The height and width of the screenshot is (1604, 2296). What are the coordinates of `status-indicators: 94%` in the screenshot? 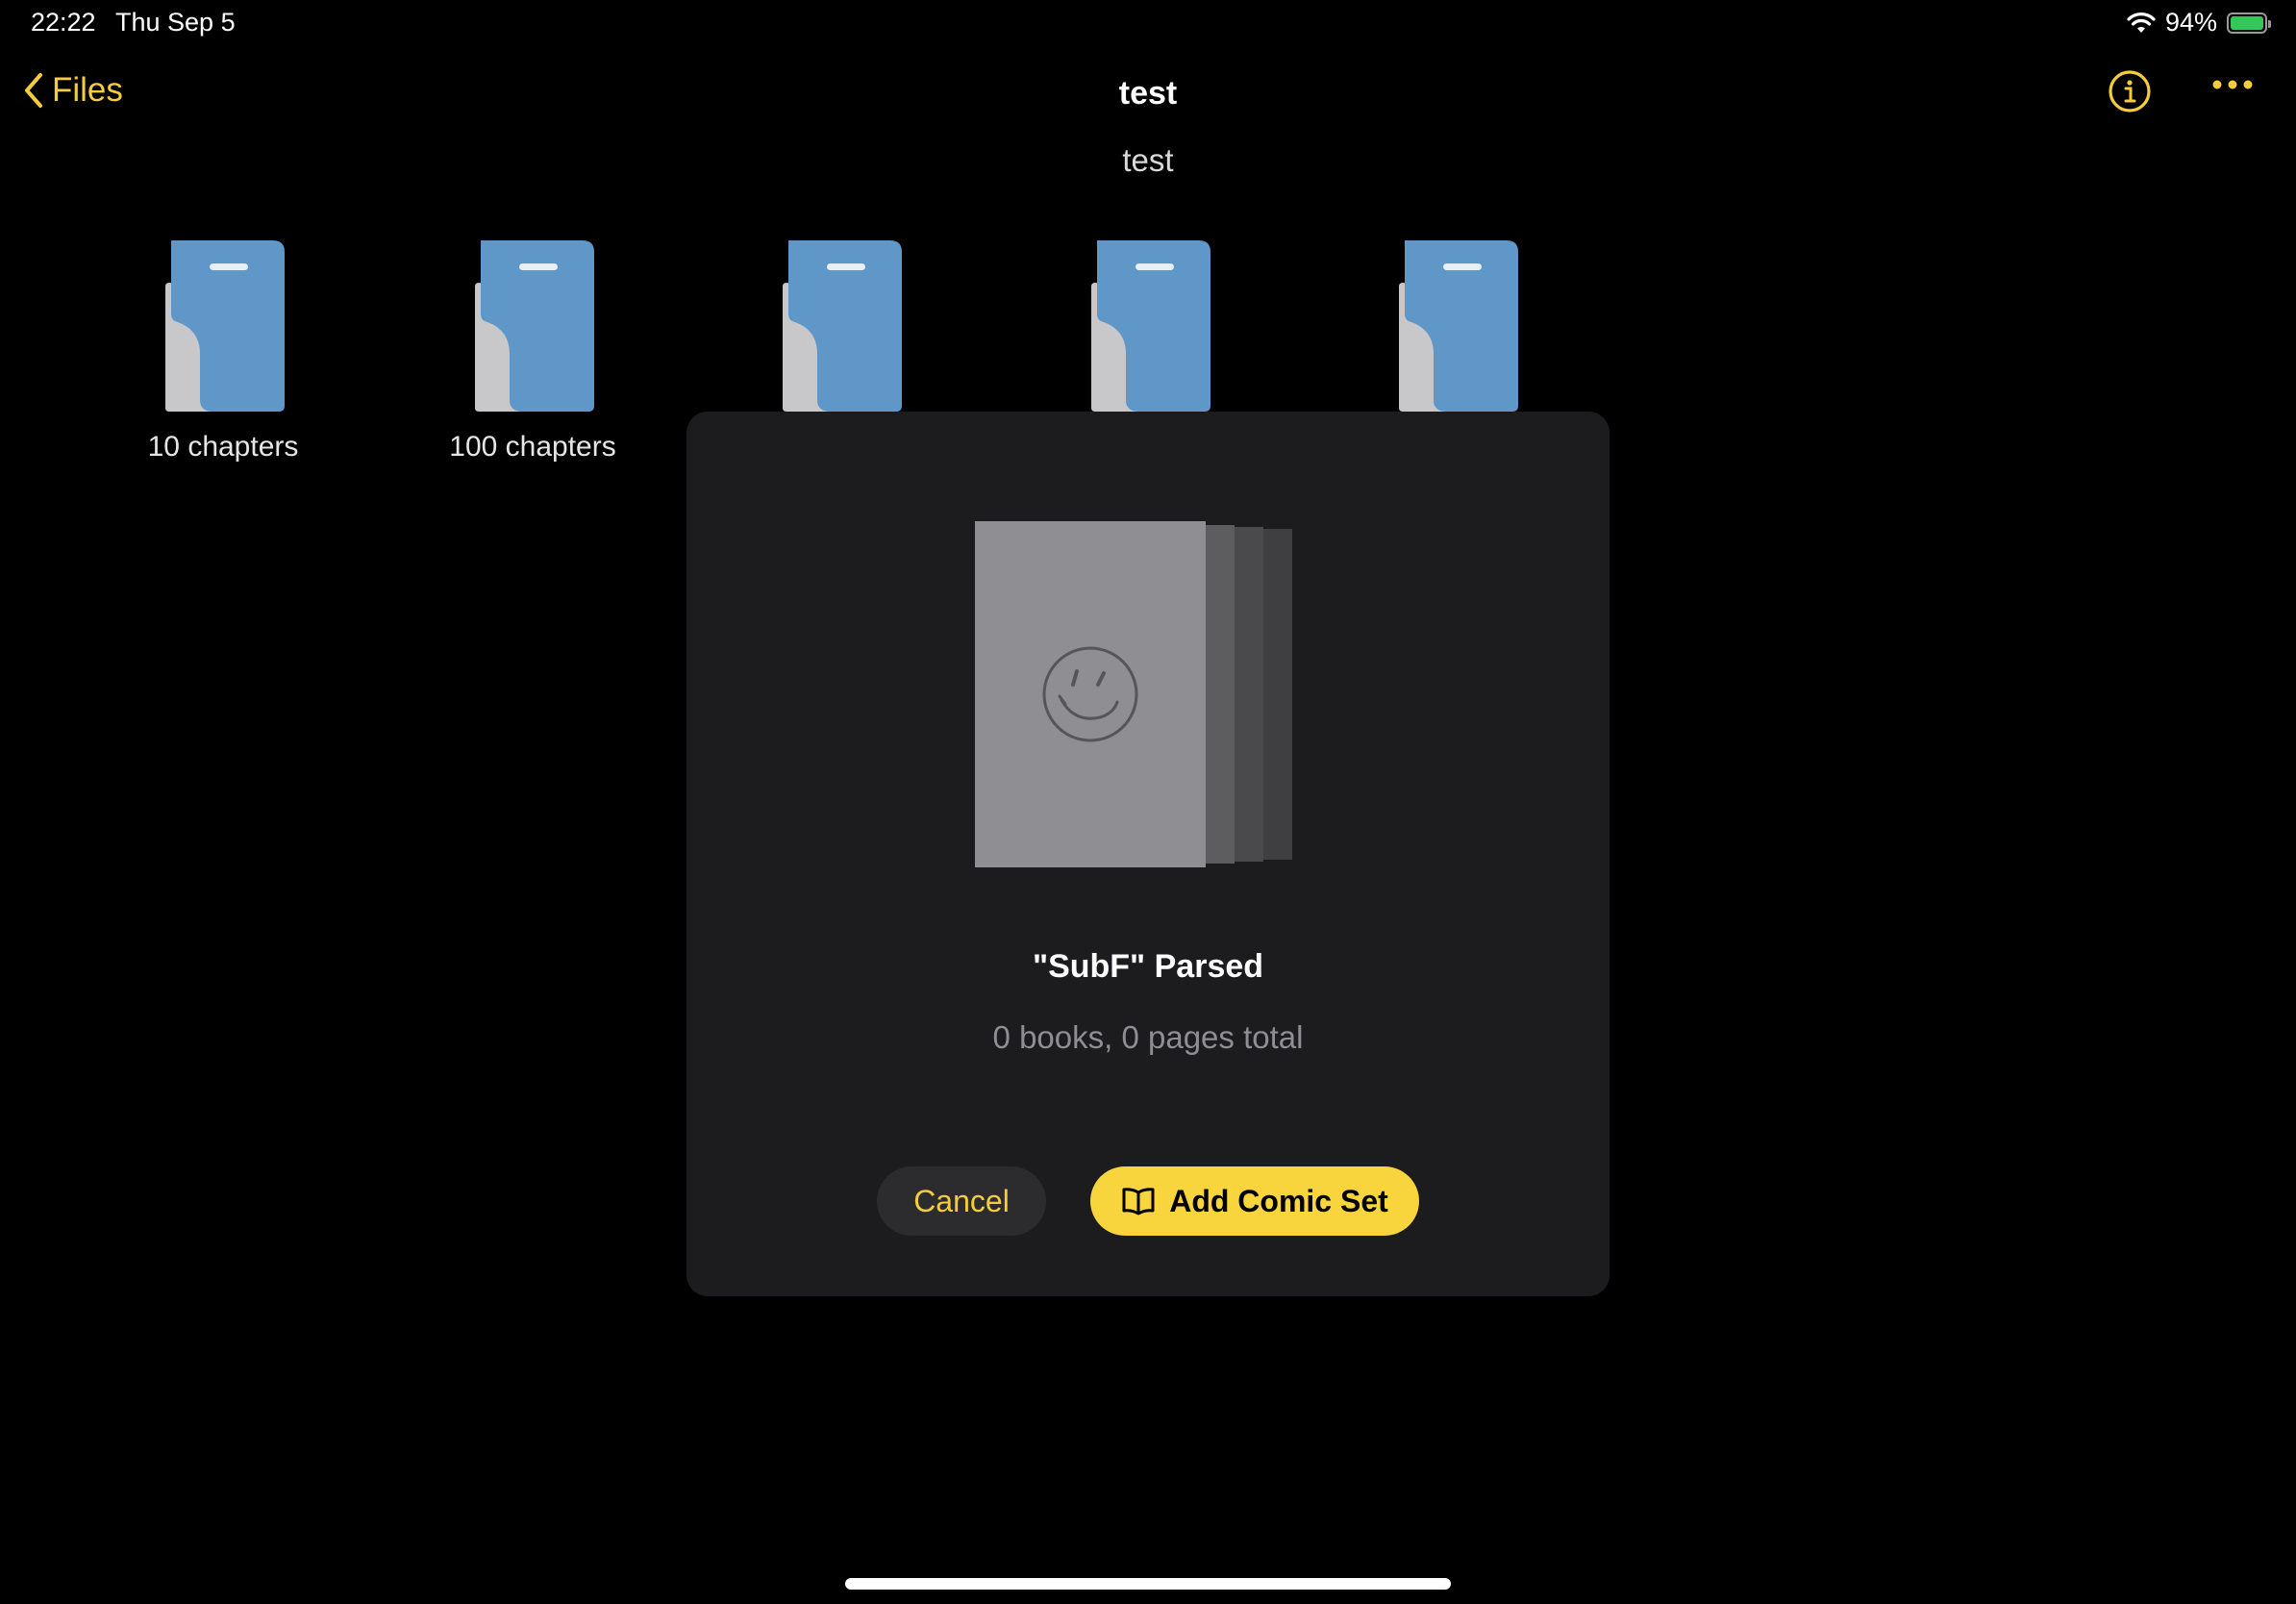 It's located at (2199, 23).